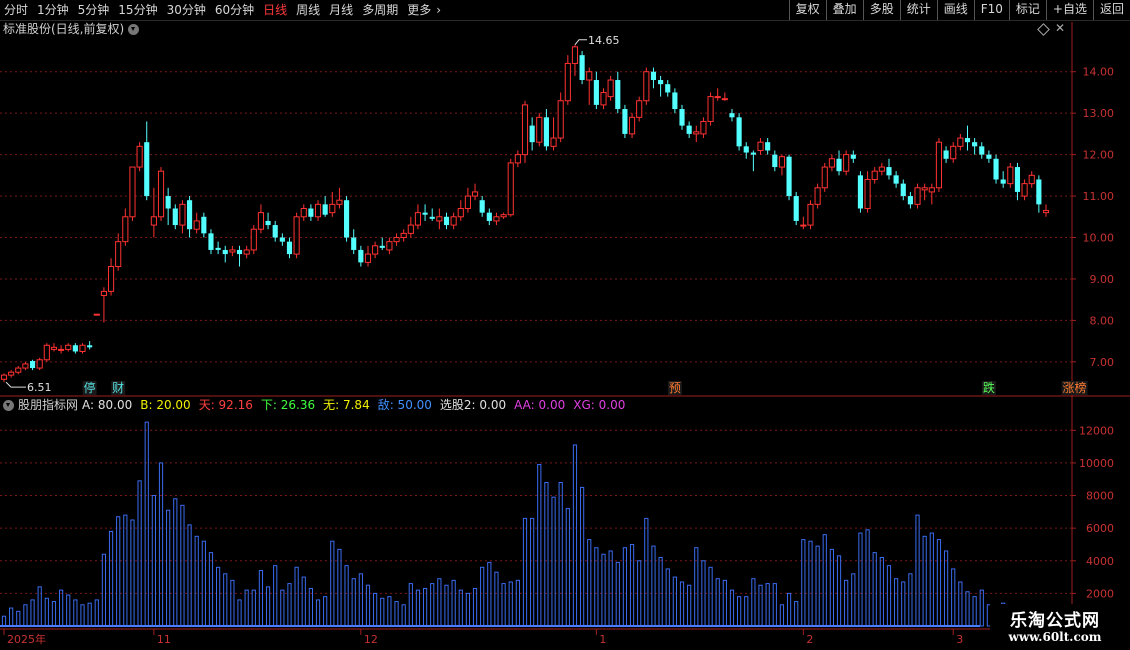 This screenshot has width=1130, height=650. What do you see at coordinates (1100, 561) in the screenshot?
I see `volume-tick-label: 4000` at bounding box center [1100, 561].